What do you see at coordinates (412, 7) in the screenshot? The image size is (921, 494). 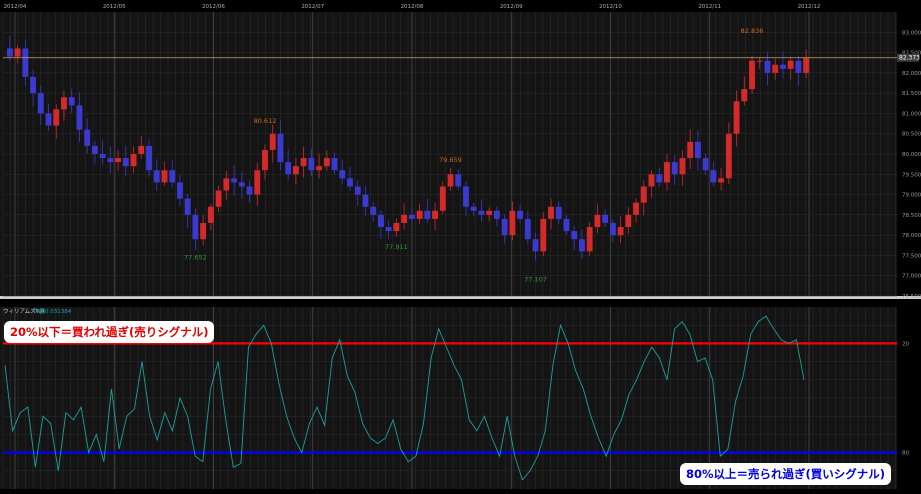 I see `x-tick-label: 2012/08` at bounding box center [412, 7].